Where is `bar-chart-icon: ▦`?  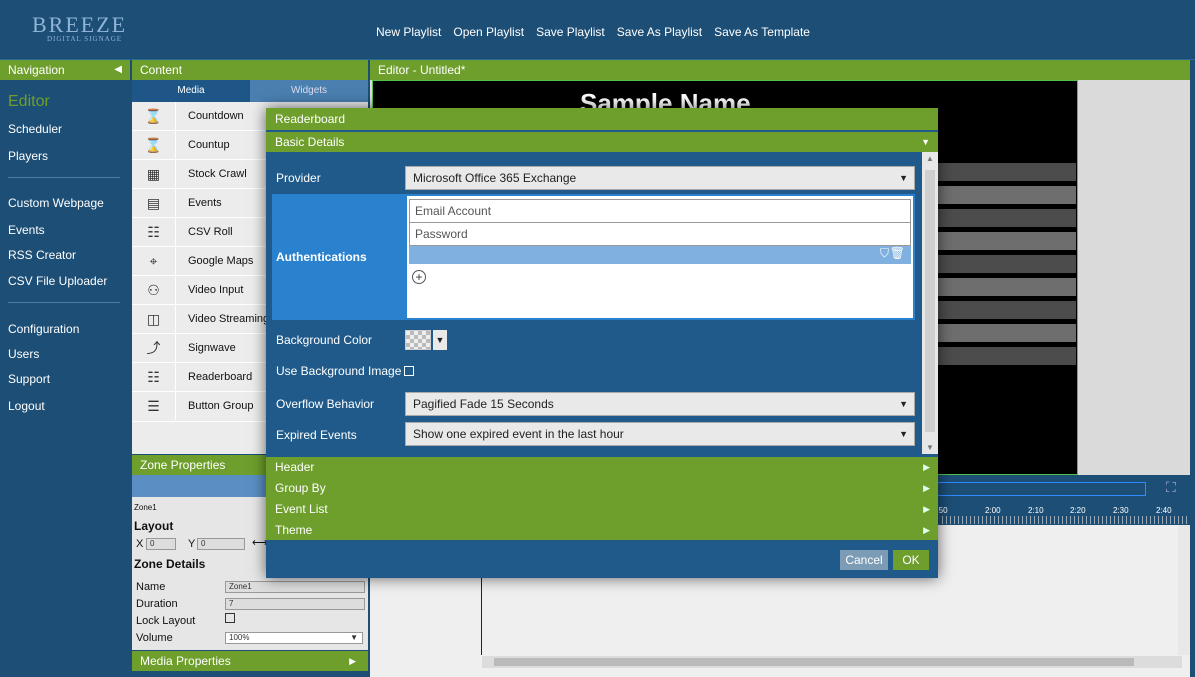 bar-chart-icon: ▦ is located at coordinates (154, 174).